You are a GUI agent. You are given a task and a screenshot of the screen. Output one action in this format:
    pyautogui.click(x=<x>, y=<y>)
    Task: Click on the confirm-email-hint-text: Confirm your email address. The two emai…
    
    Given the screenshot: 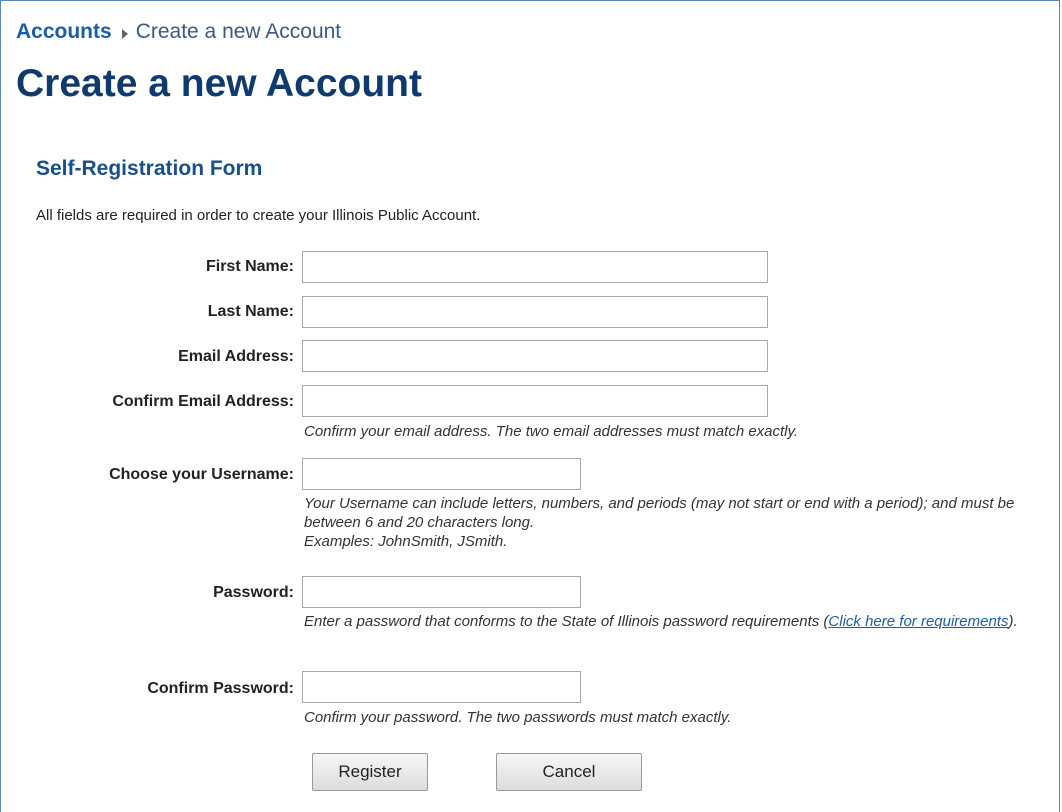 What is the action you would take?
    pyautogui.click(x=551, y=431)
    